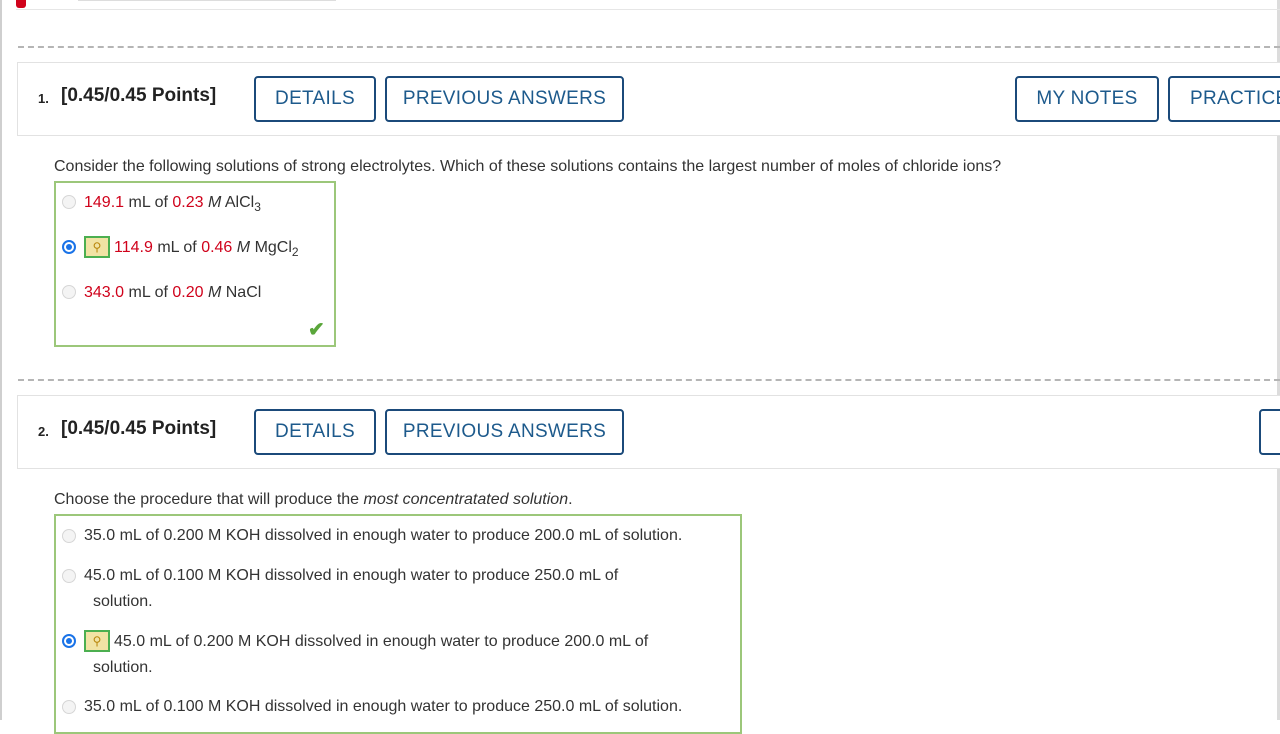 The width and height of the screenshot is (1280, 734). Describe the element at coordinates (21, 4) in the screenshot. I see `top-red-tab` at that location.